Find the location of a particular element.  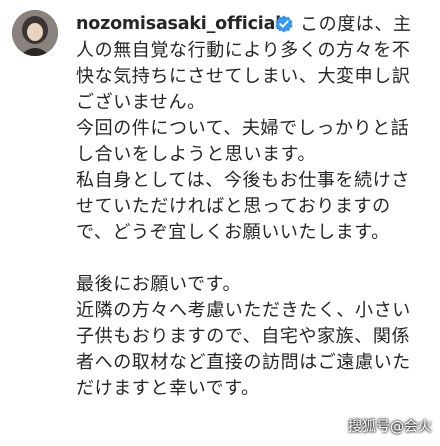

caption-line: 最後にお願いです。 is located at coordinates (159, 284).